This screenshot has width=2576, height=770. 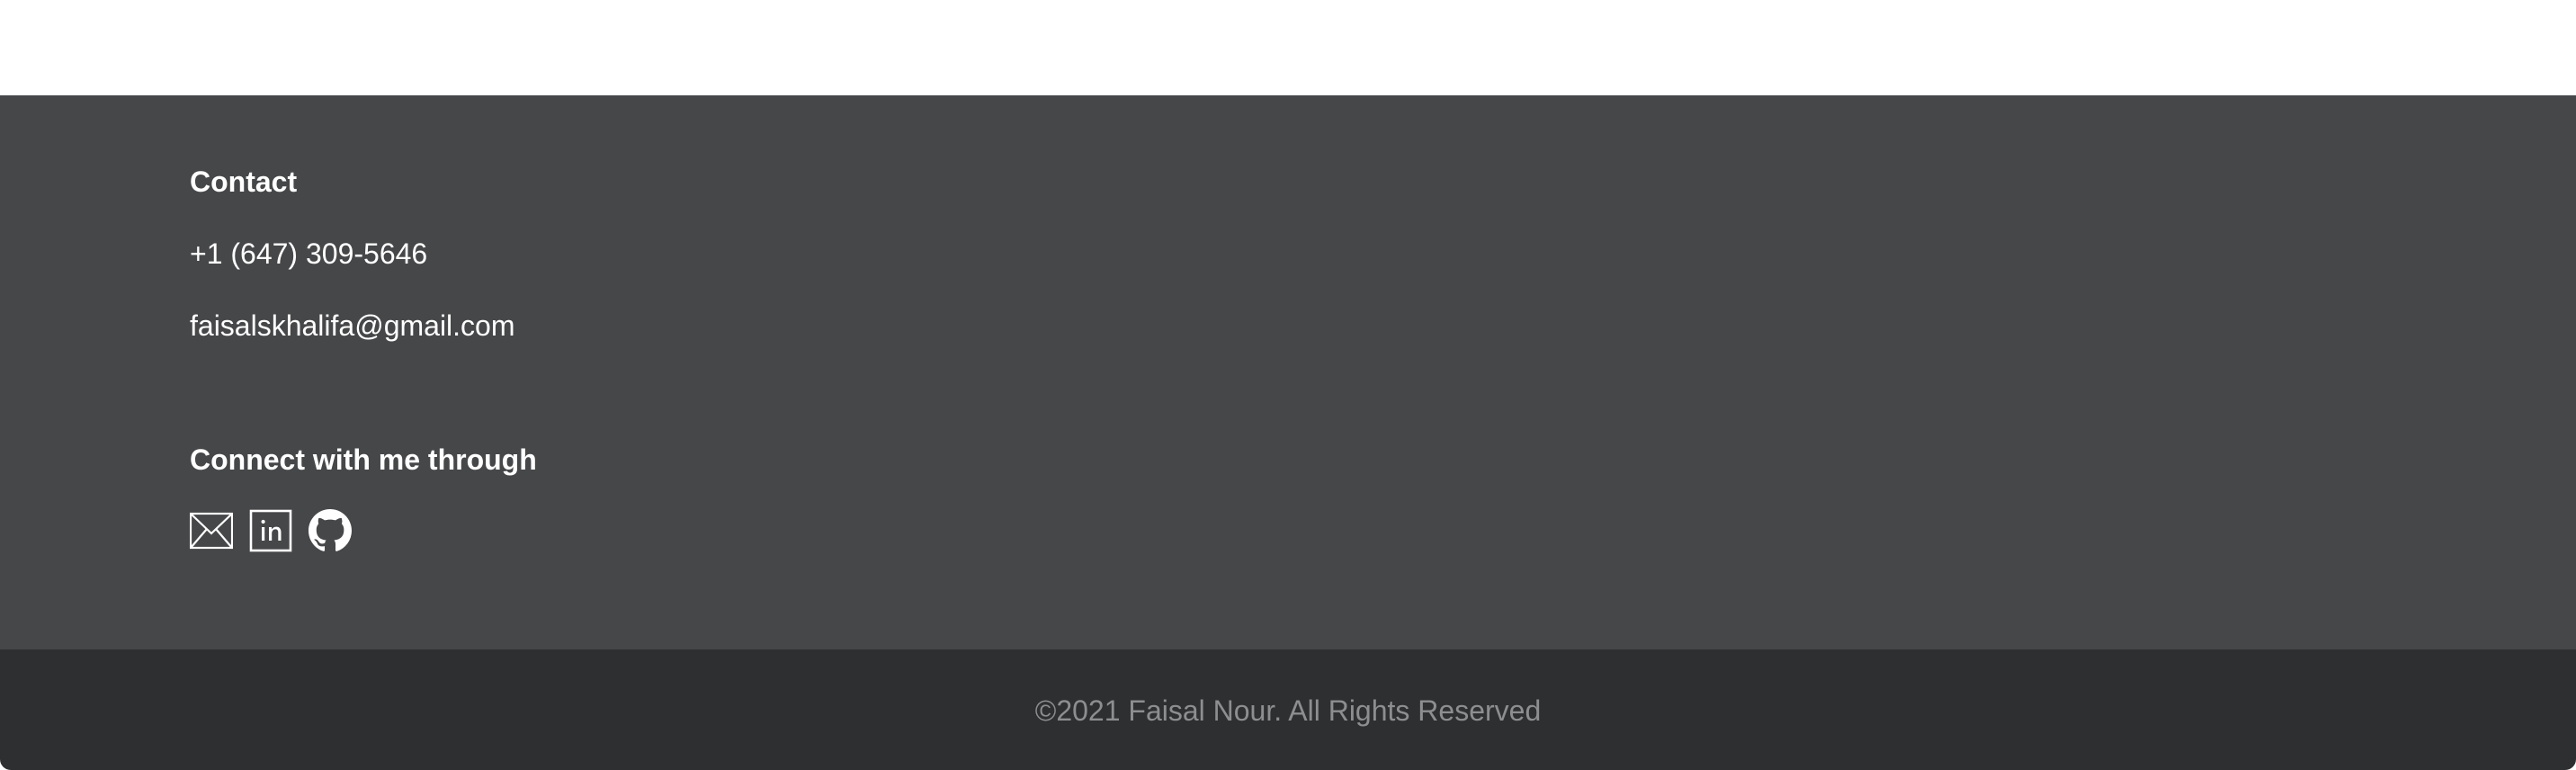 I want to click on copyright-text: ©2021 Faisal Nour. All Rights Reserved, so click(x=1288, y=710).